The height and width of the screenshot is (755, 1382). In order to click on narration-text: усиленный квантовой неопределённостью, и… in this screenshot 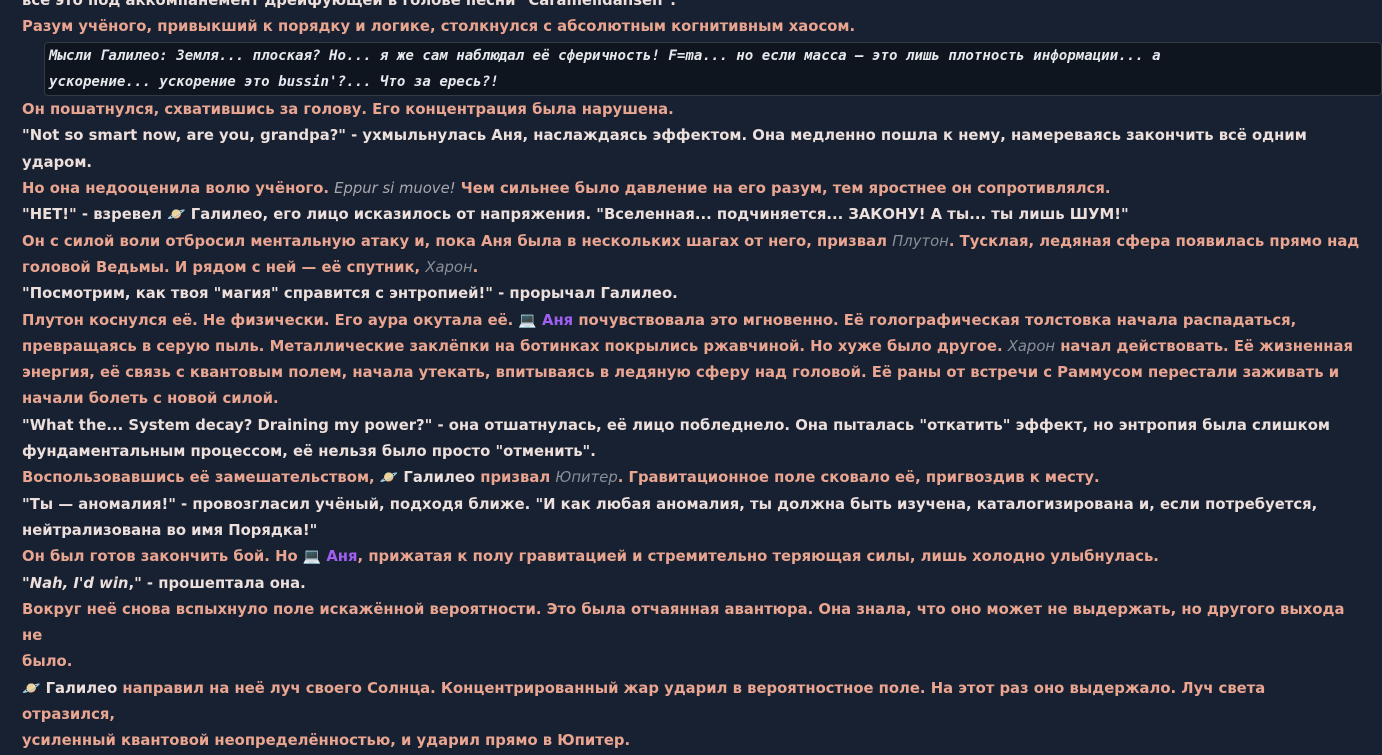, I will do `click(326, 741)`.